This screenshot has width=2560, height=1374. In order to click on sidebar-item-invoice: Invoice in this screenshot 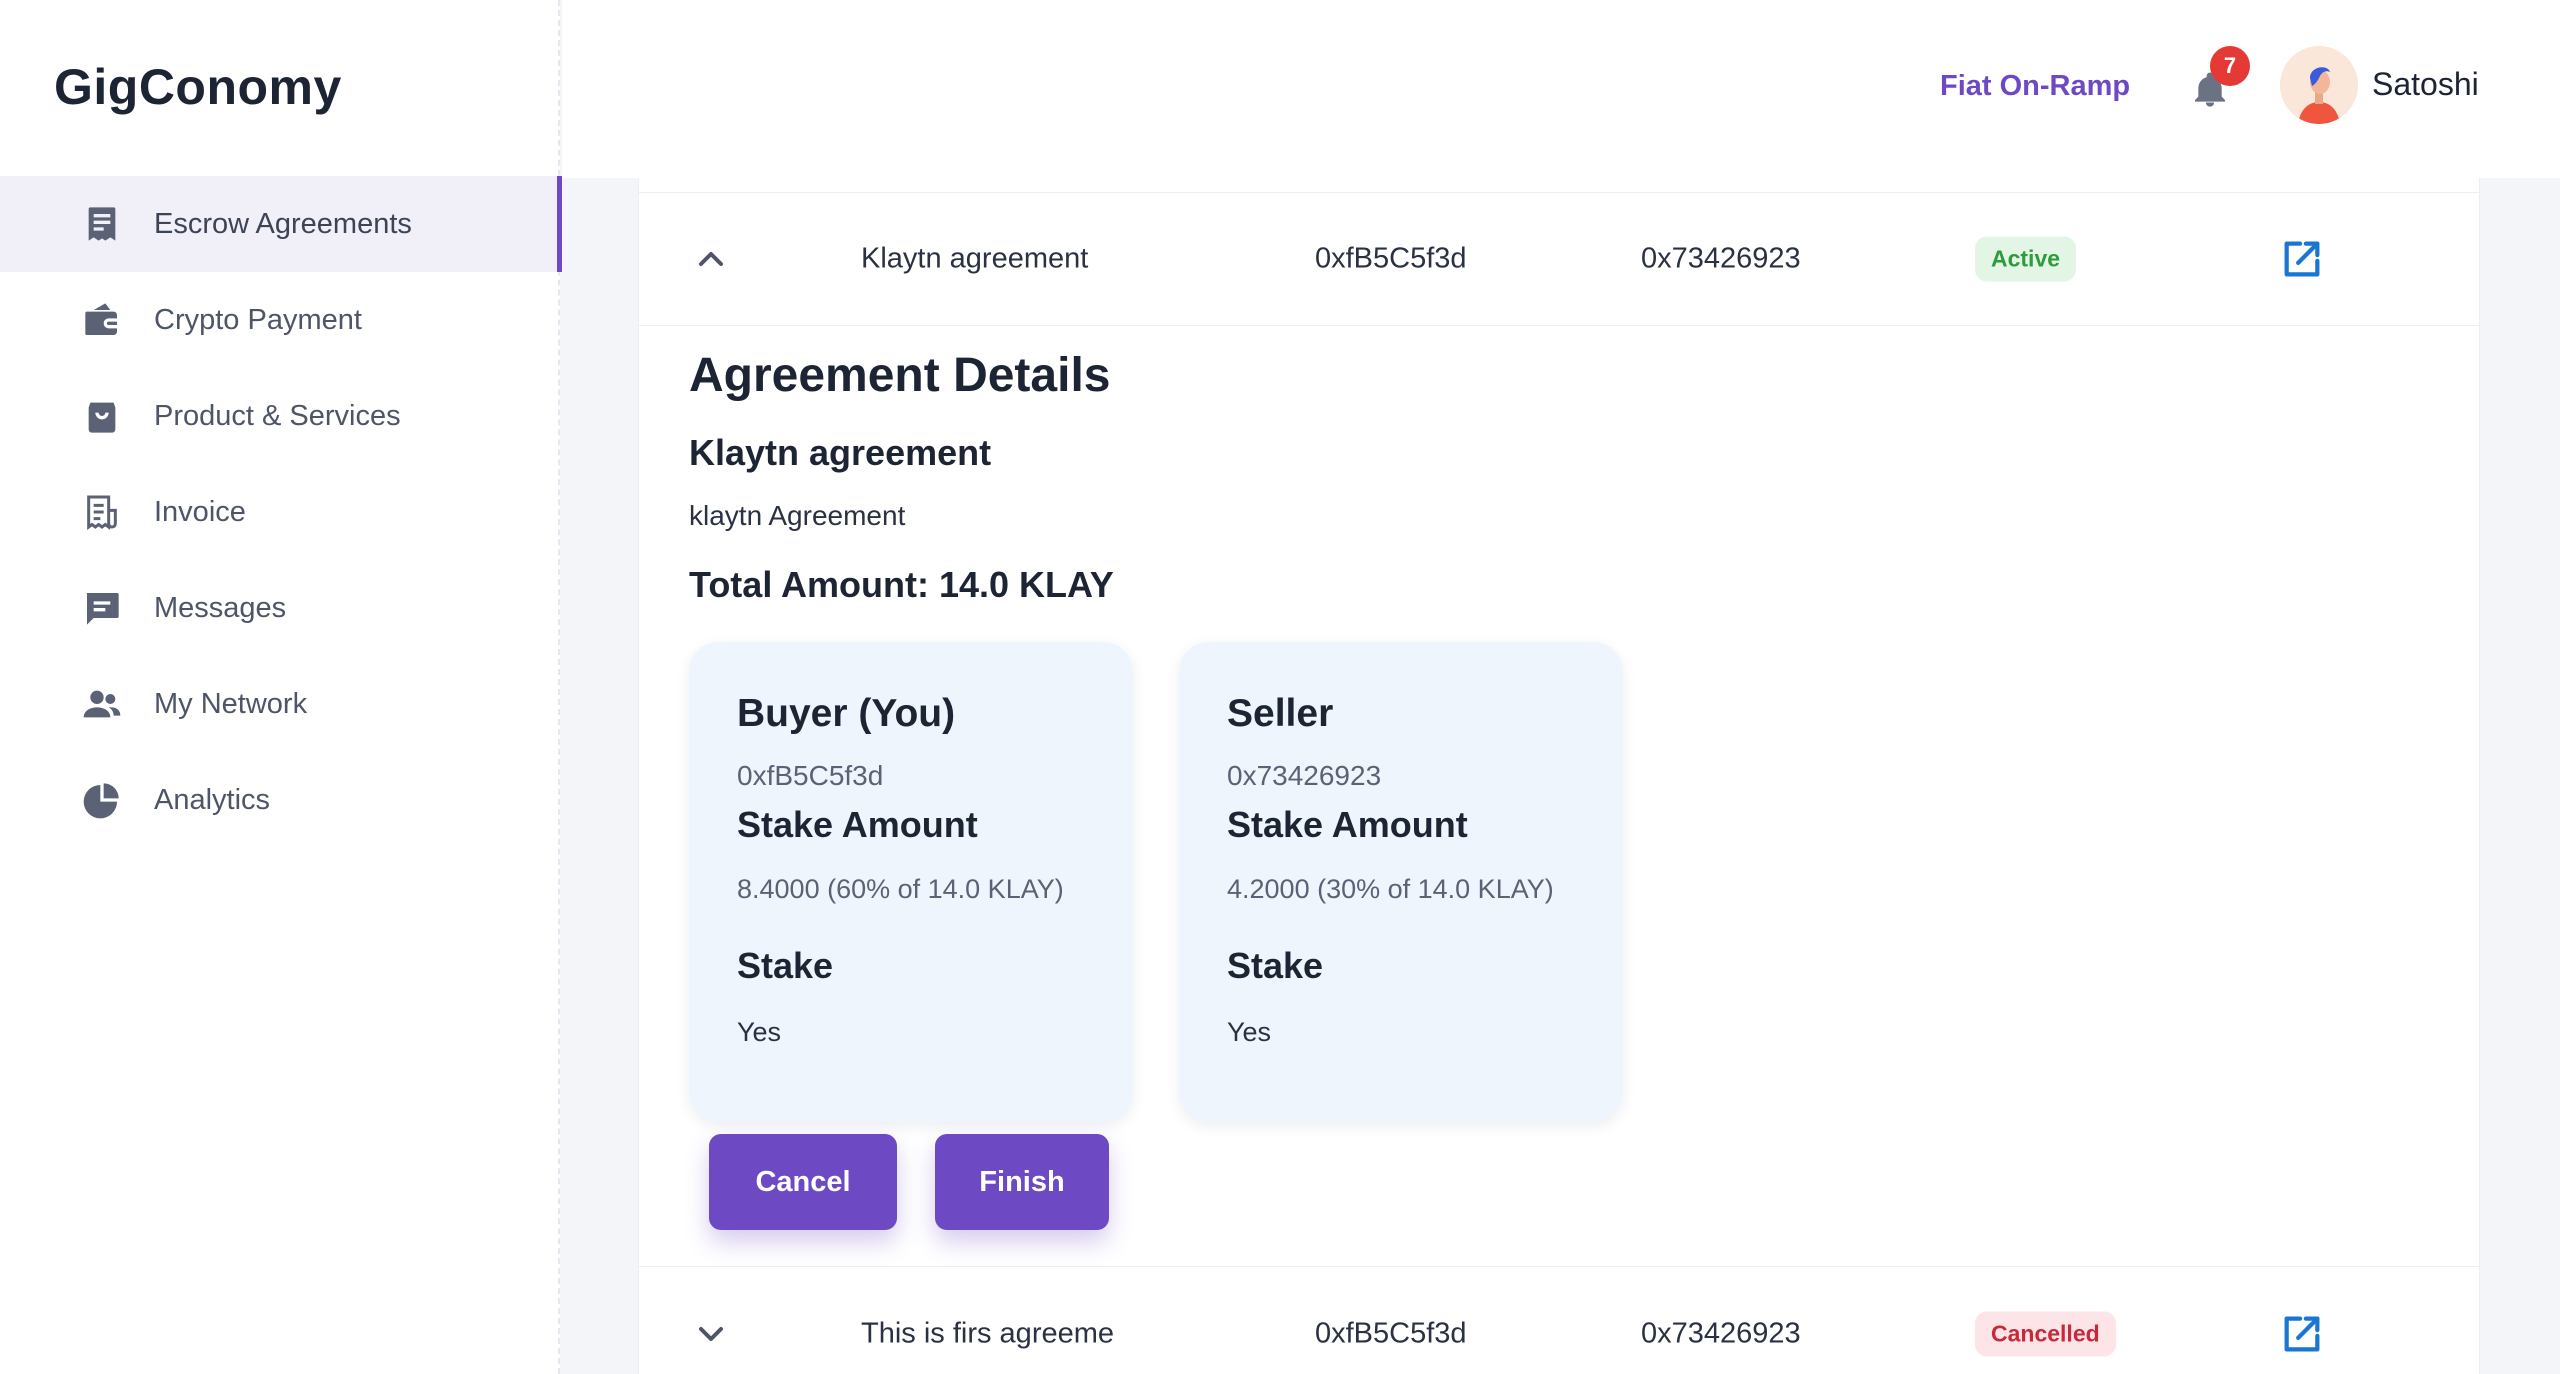, I will do `click(280, 512)`.